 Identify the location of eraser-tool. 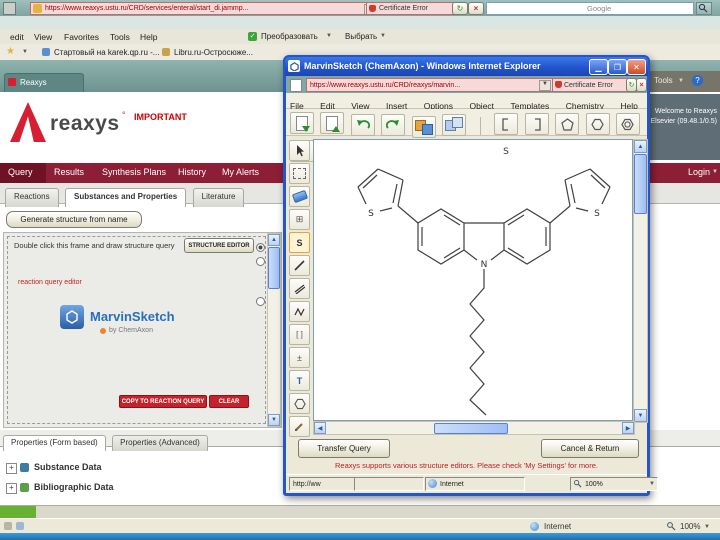
(299, 196).